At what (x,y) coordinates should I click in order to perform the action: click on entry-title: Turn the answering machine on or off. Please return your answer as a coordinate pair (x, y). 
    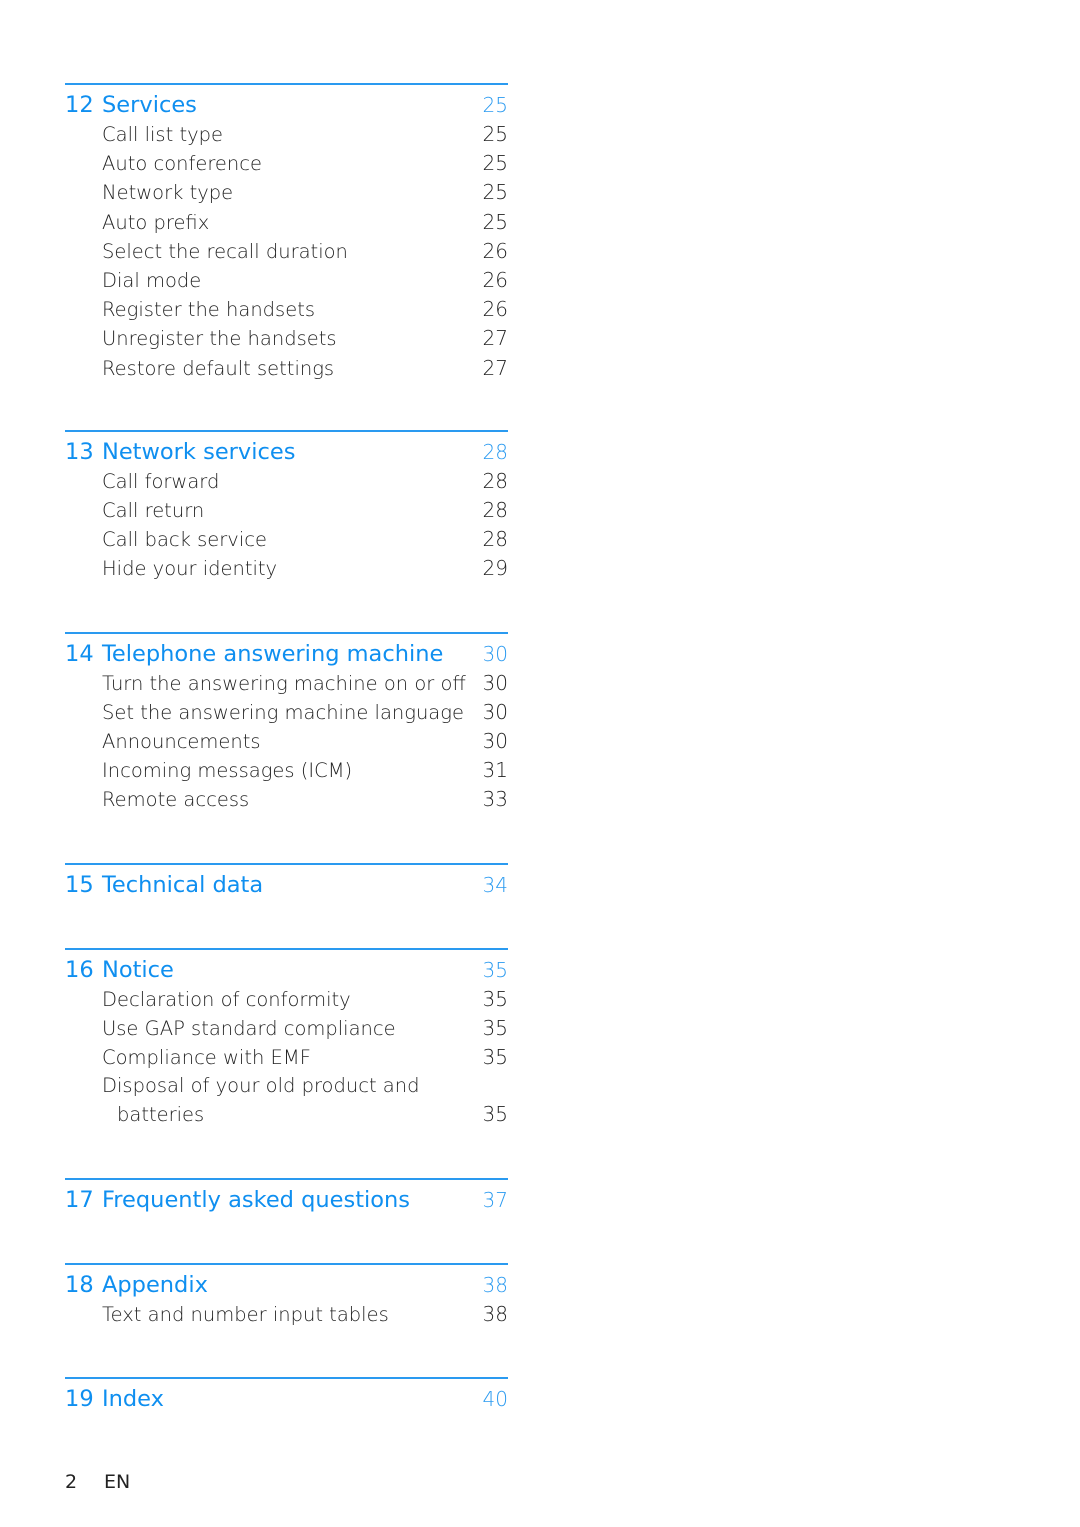
    Looking at the image, I should click on (274, 684).